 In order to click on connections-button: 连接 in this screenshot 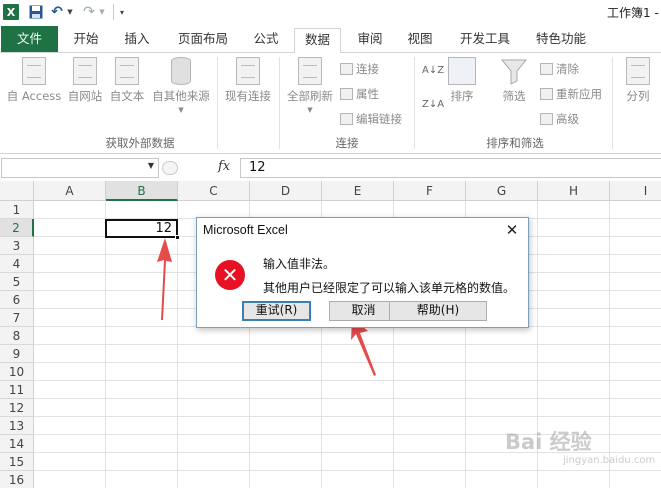, I will do `click(359, 69)`.